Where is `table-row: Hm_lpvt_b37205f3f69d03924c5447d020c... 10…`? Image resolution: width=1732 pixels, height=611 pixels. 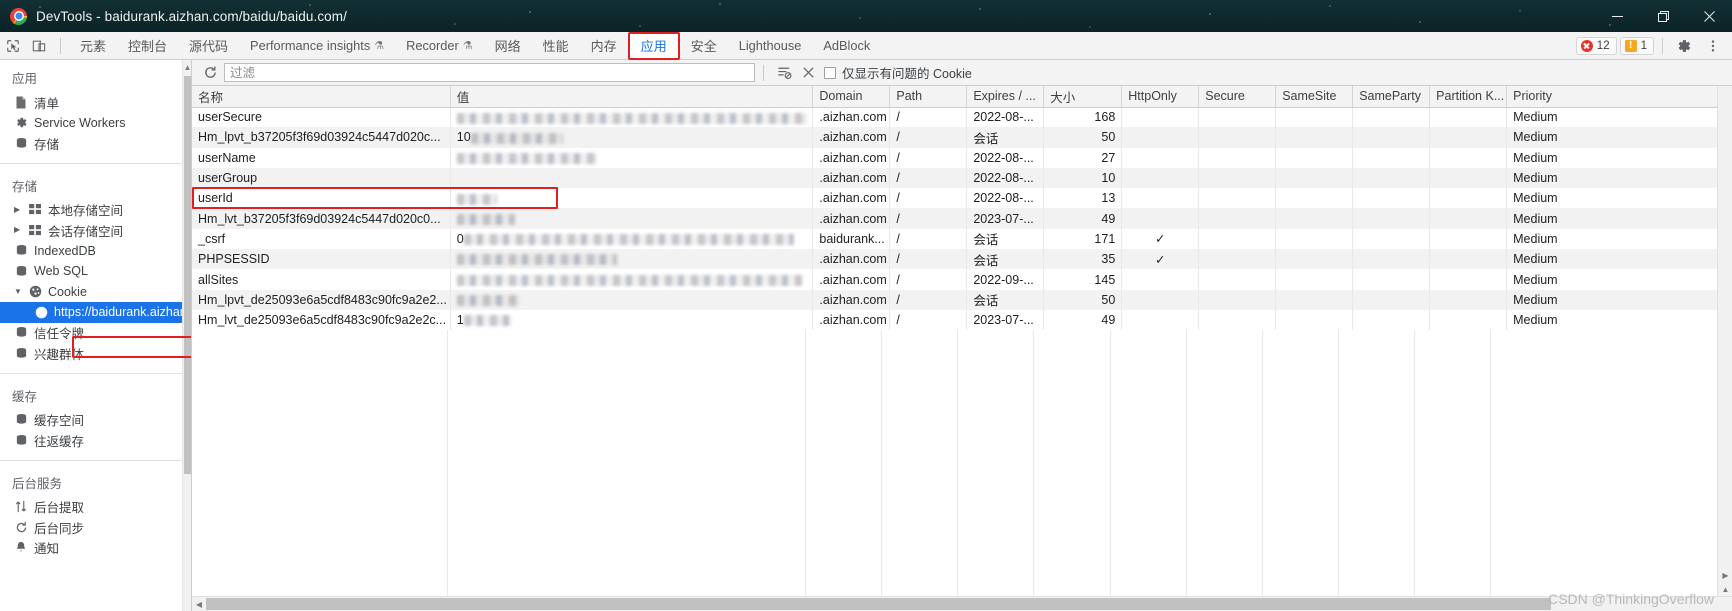
table-row: Hm_lpvt_b37205f3f69d03924c5447d020c... 10… is located at coordinates (957, 137).